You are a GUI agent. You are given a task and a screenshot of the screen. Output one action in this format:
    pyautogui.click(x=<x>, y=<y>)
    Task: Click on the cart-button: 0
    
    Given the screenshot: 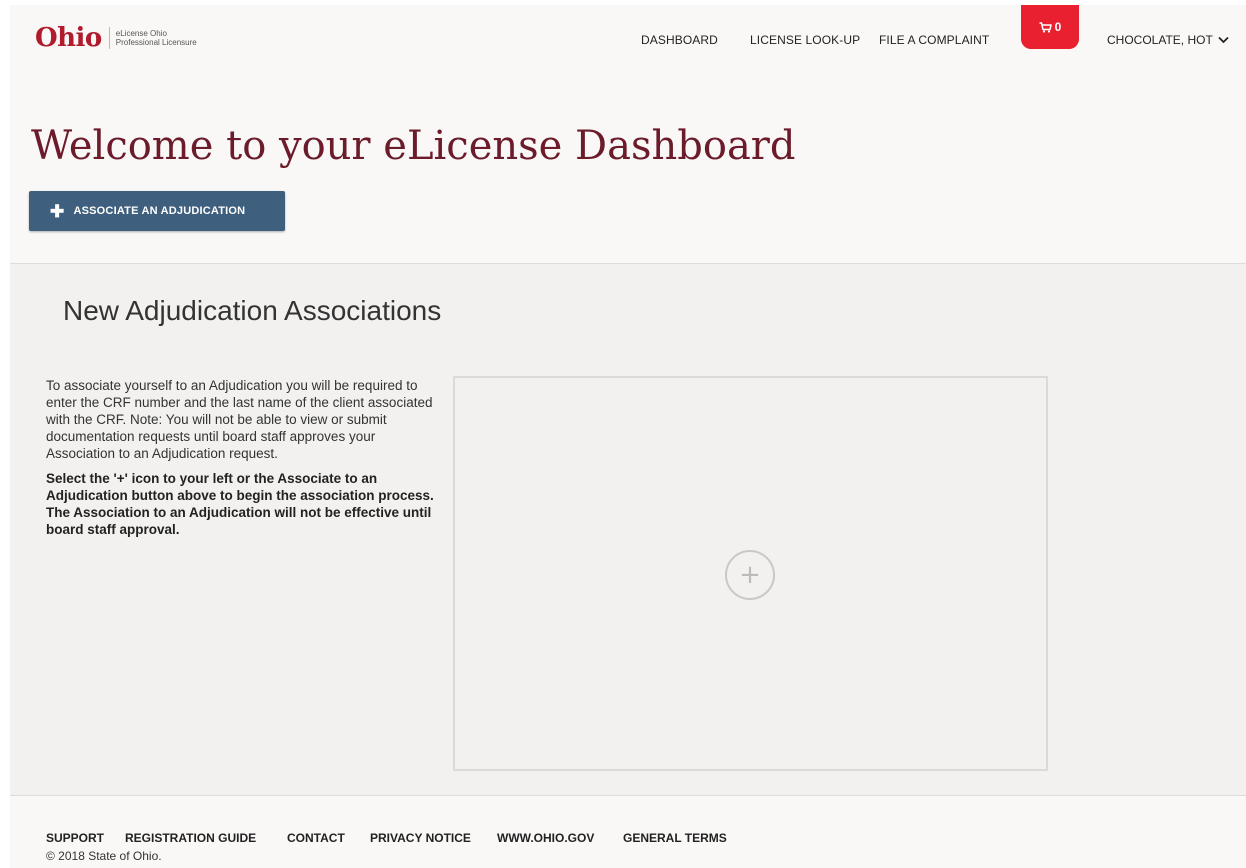 What is the action you would take?
    pyautogui.click(x=1050, y=27)
    